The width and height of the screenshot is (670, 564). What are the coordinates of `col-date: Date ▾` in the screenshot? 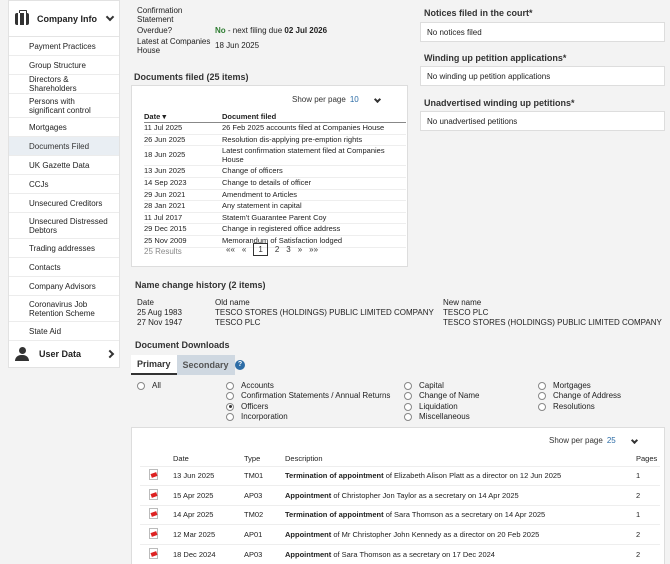 It's located at (183, 117).